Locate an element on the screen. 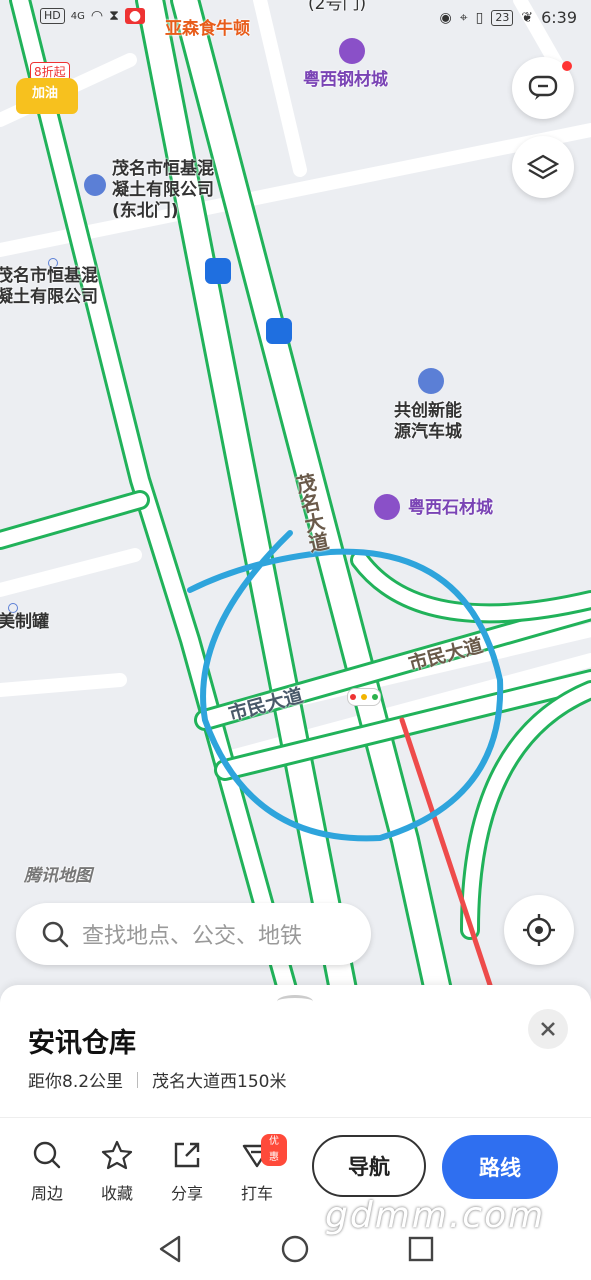  store-icon is located at coordinates (387, 507).